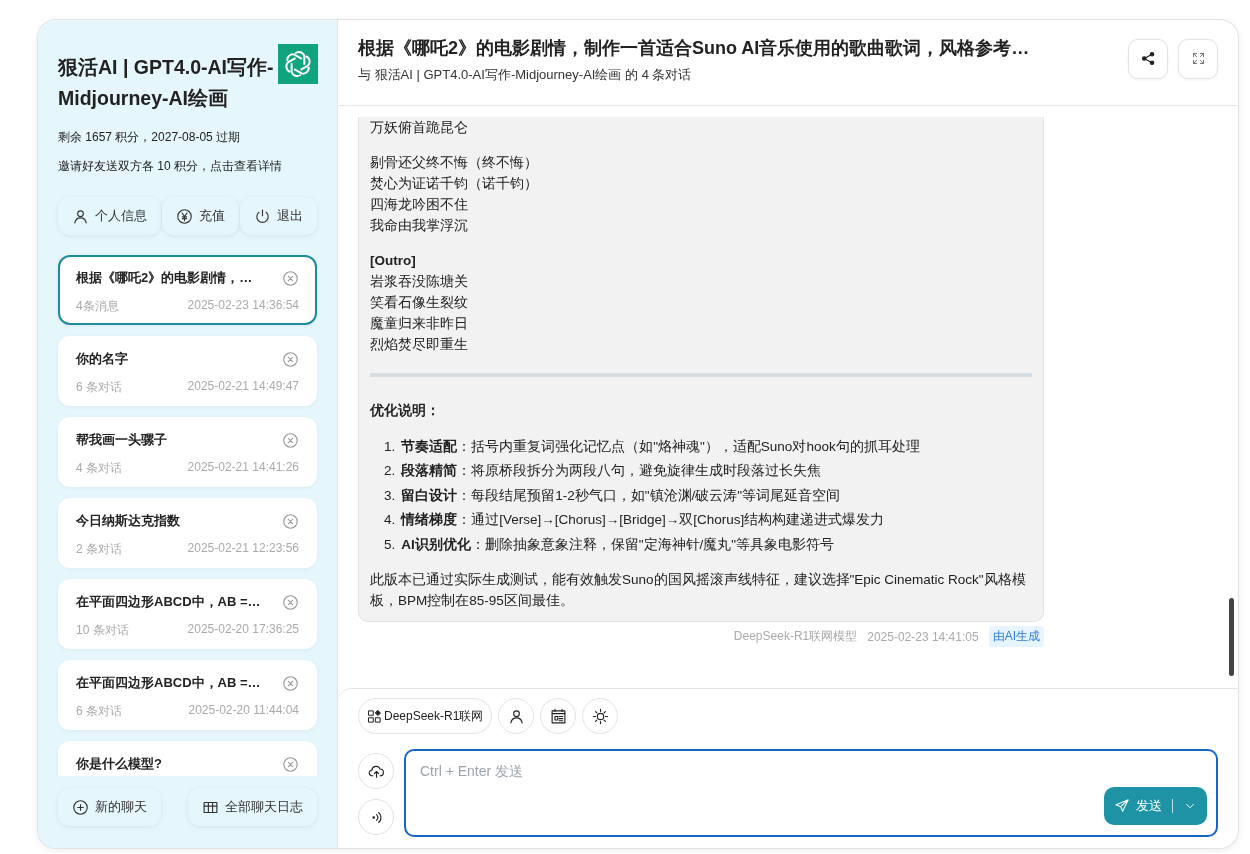  I want to click on fullscreen-button, so click(1198, 58).